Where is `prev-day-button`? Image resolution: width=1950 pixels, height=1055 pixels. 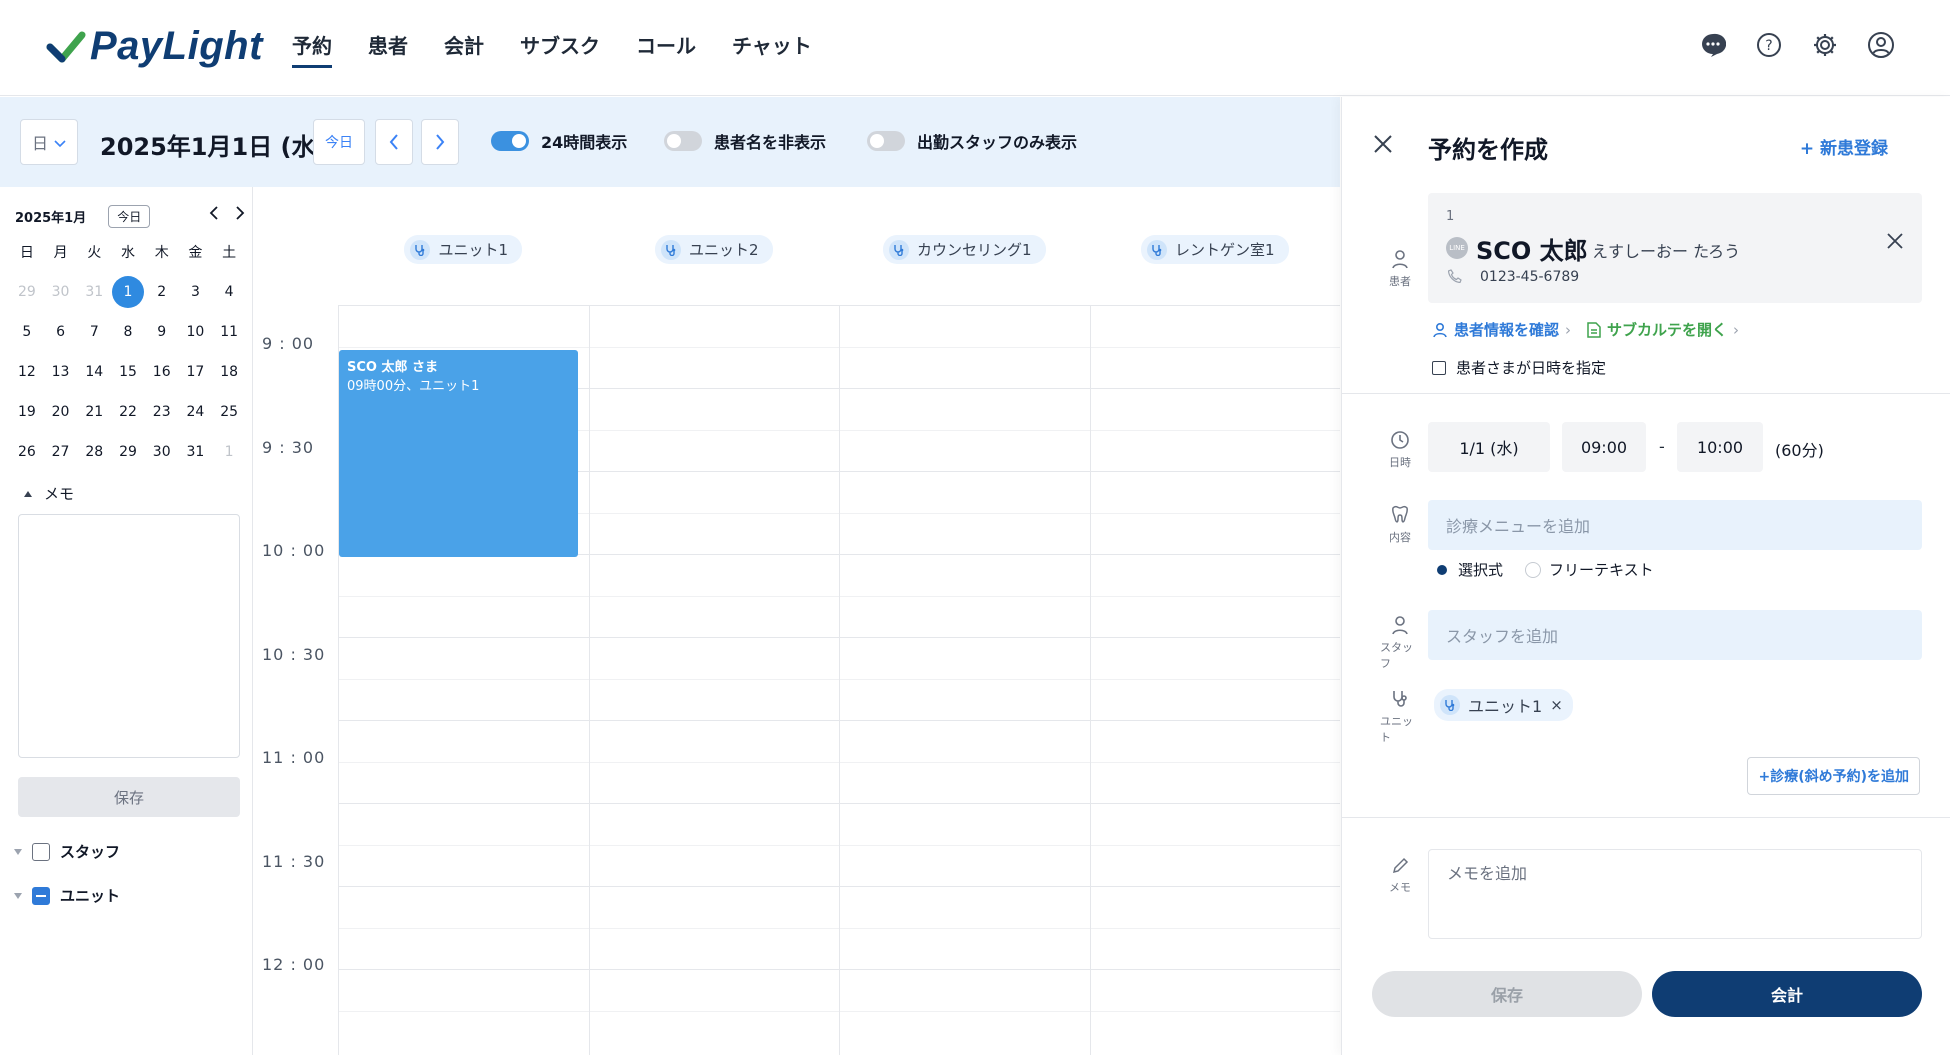
prev-day-button is located at coordinates (394, 142).